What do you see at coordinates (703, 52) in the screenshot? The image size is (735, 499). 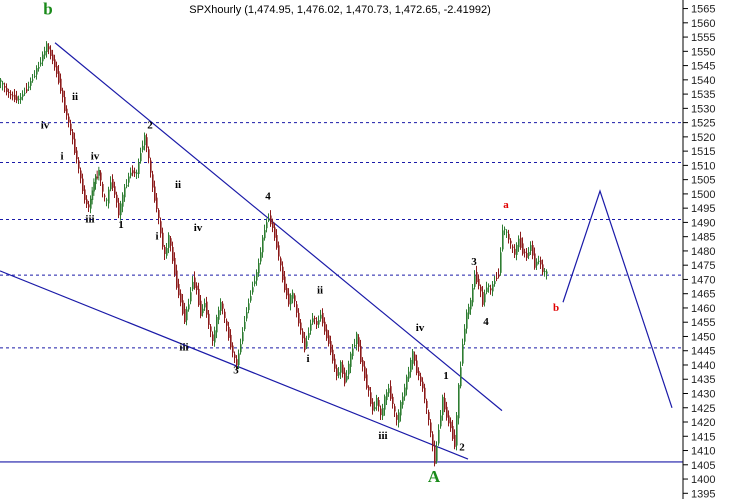 I see `y-tick-label: 1550` at bounding box center [703, 52].